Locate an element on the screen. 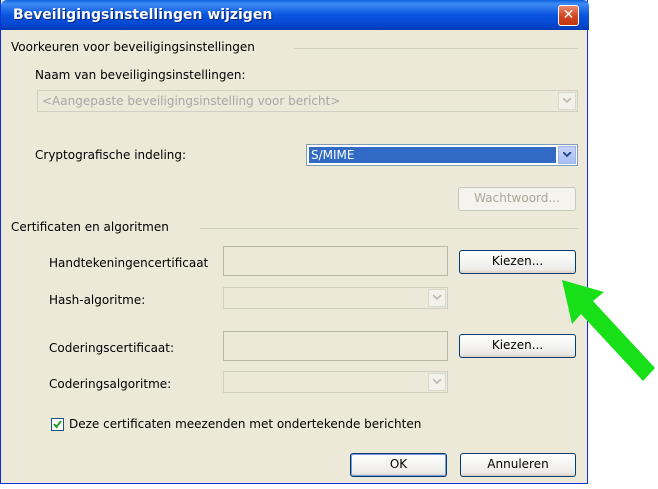 The height and width of the screenshot is (489, 658). name-label: Naam van beveiligingsinstellingen: is located at coordinates (140, 75).